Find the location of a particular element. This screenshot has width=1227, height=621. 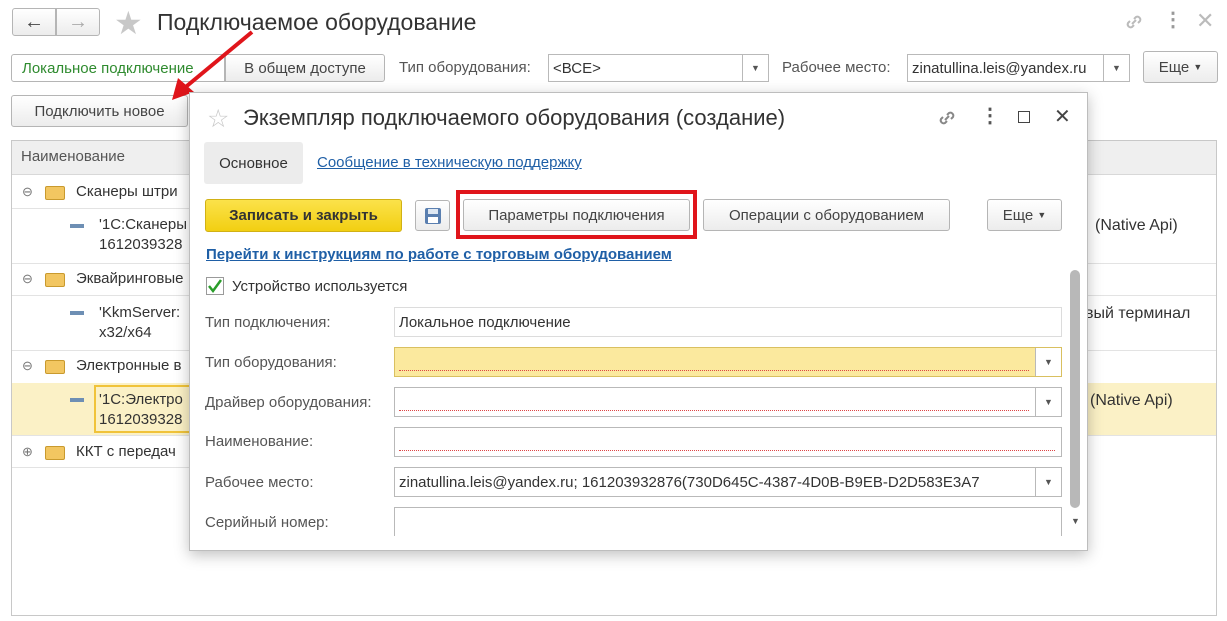

expand-icon: ⊕ is located at coordinates (27, 452).